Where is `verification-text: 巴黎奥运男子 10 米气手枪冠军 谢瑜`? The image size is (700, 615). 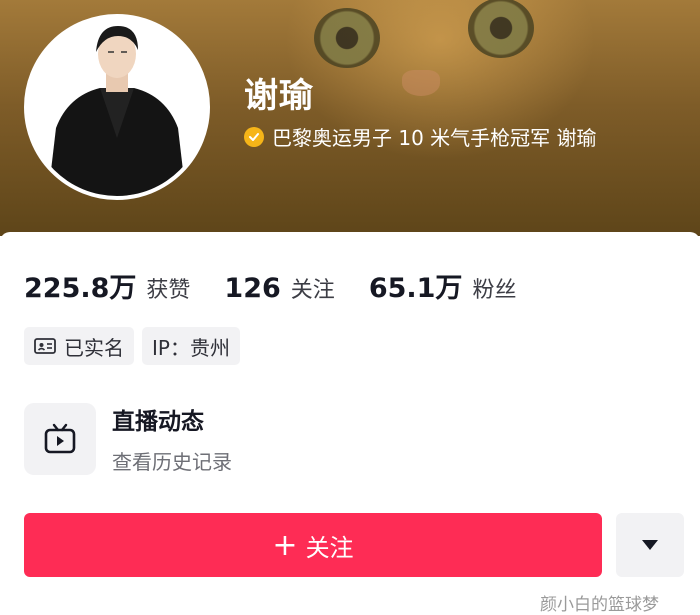 verification-text: 巴黎奥运男子 10 米气手枪冠军 谢瑜 is located at coordinates (434, 138).